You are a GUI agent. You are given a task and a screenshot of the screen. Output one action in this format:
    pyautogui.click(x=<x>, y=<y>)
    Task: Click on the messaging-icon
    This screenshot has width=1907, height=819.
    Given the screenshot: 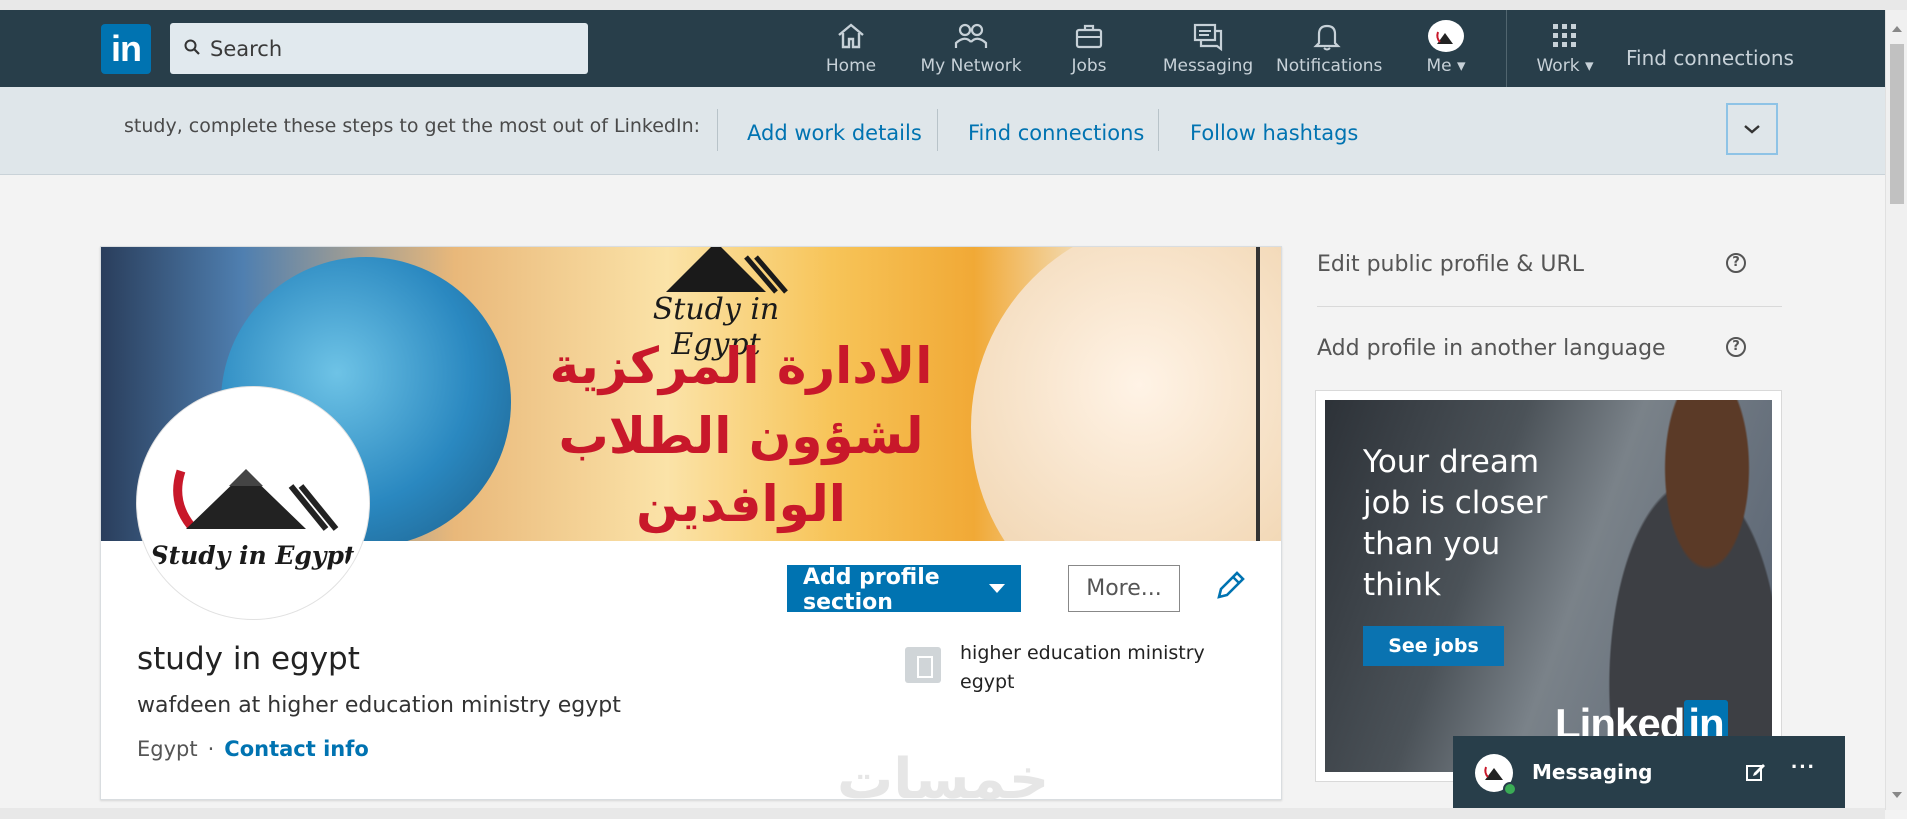 What is the action you would take?
    pyautogui.click(x=1208, y=37)
    